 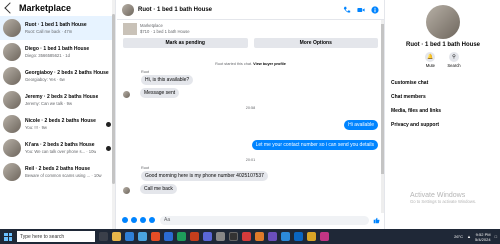 What do you see at coordinates (143, 220) in the screenshot?
I see `sticker-icon` at bounding box center [143, 220].